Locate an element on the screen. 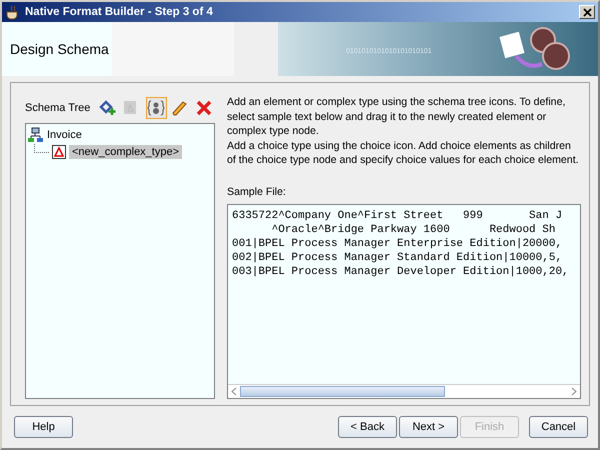 The width and height of the screenshot is (600, 450). wizard-button: < Back is located at coordinates (367, 427).